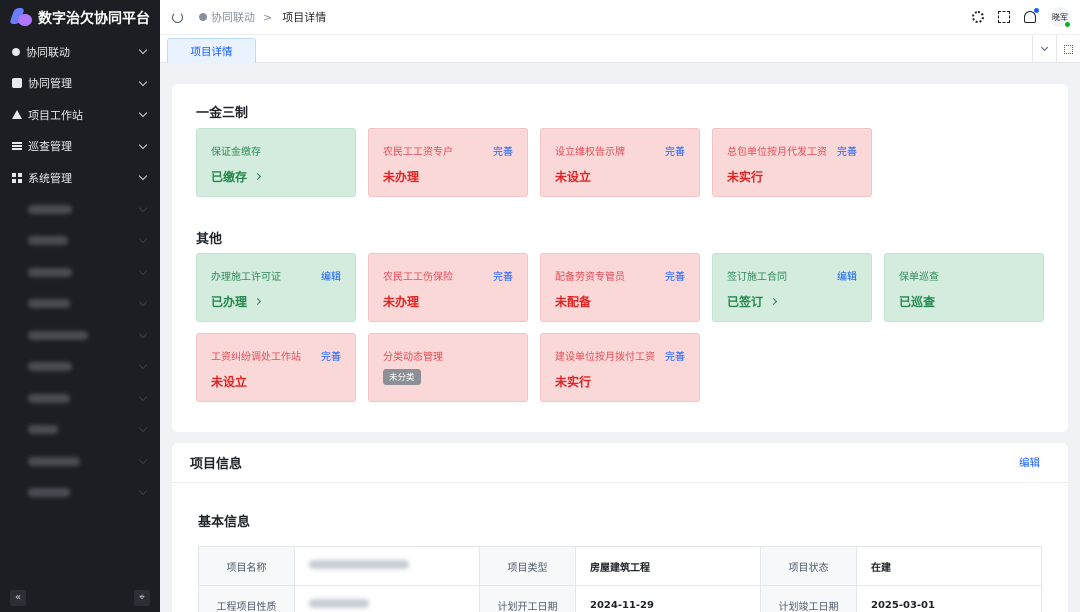 This screenshot has height=612, width=1080. What do you see at coordinates (246, 277) in the screenshot?
I see `tile-name: 办理施工许可证` at bounding box center [246, 277].